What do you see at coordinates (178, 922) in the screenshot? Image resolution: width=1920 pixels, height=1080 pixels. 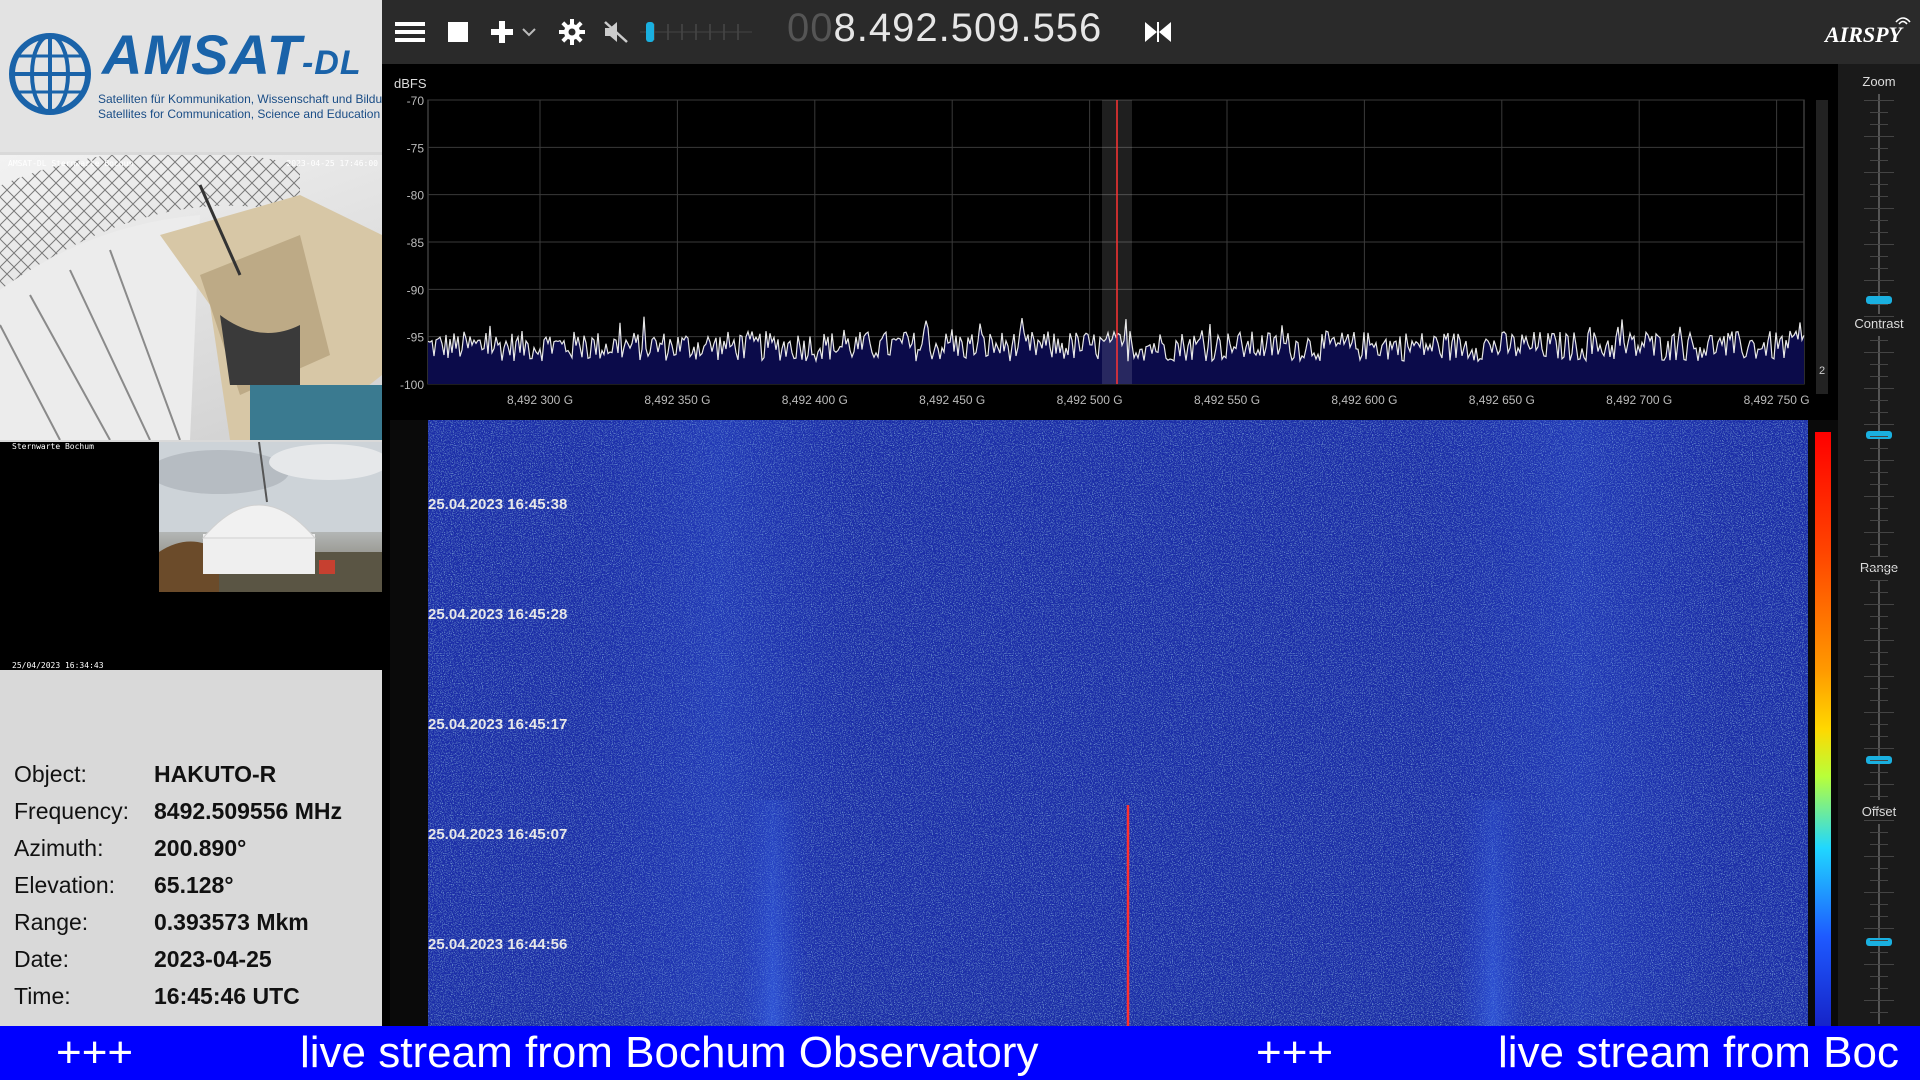 I see `info-row: Range: 0.393573 Mkm` at bounding box center [178, 922].